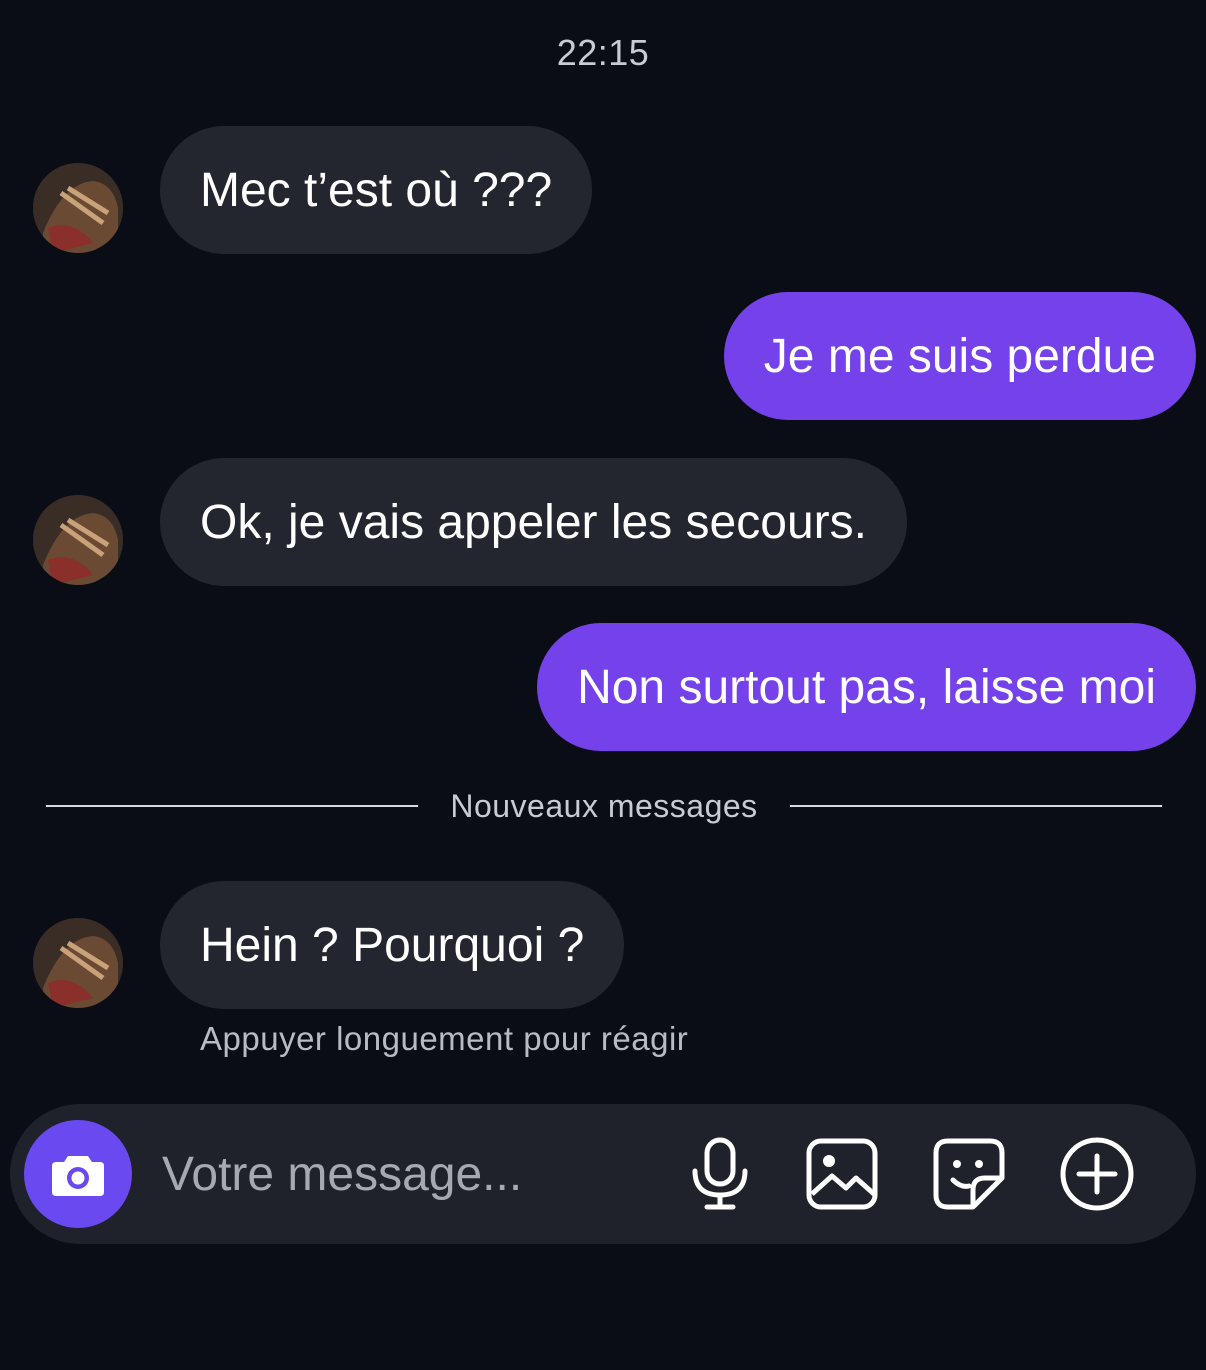 This screenshot has width=1206, height=1370. I want to click on image-icon, so click(842, 1174).